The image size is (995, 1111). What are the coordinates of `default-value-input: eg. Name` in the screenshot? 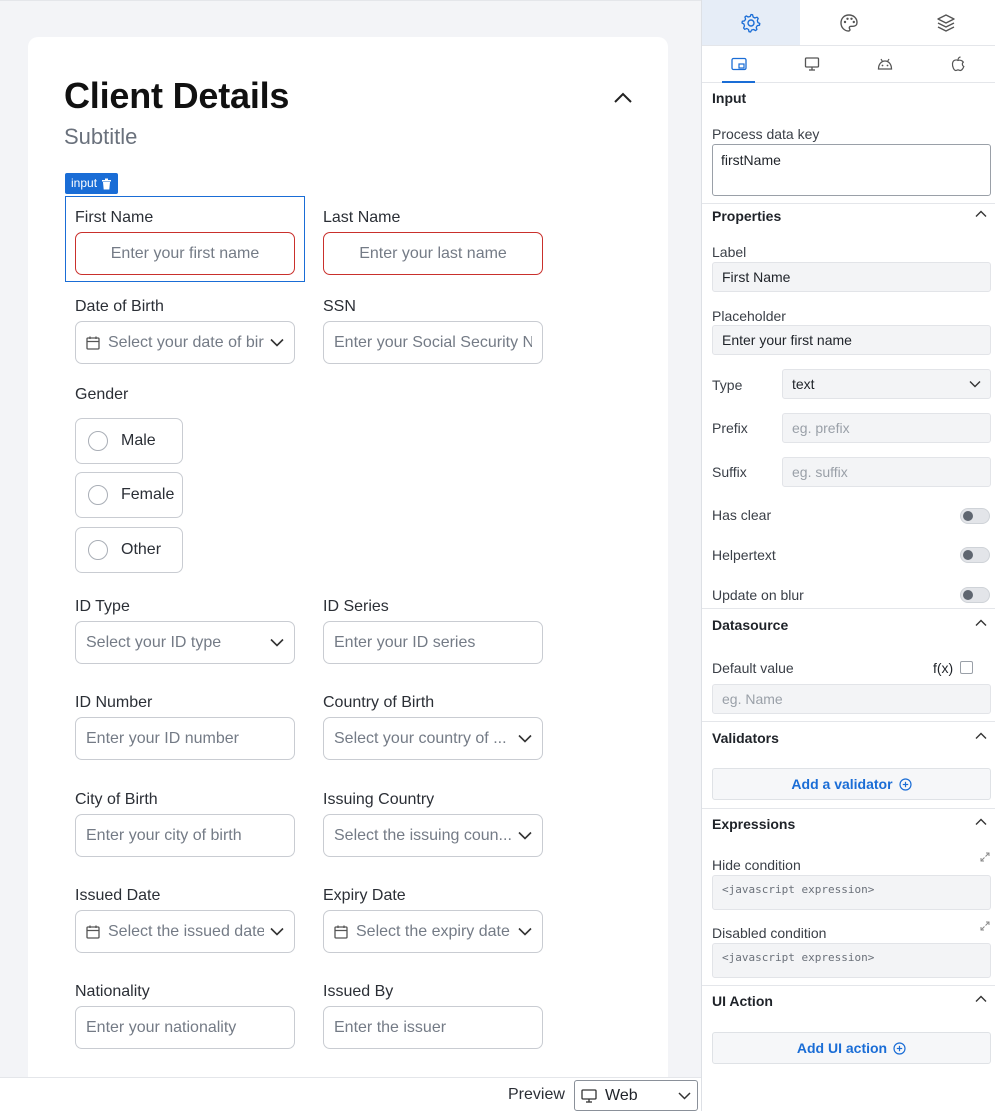 It's located at (851, 699).